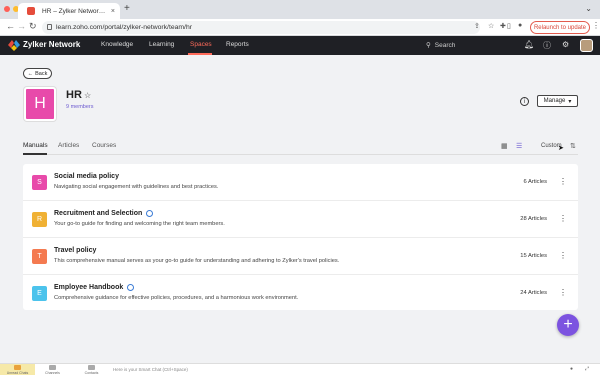 Image resolution: width=600 pixels, height=375 pixels. What do you see at coordinates (533, 293) in the screenshot?
I see `article-count: 24 Articles` at bounding box center [533, 293].